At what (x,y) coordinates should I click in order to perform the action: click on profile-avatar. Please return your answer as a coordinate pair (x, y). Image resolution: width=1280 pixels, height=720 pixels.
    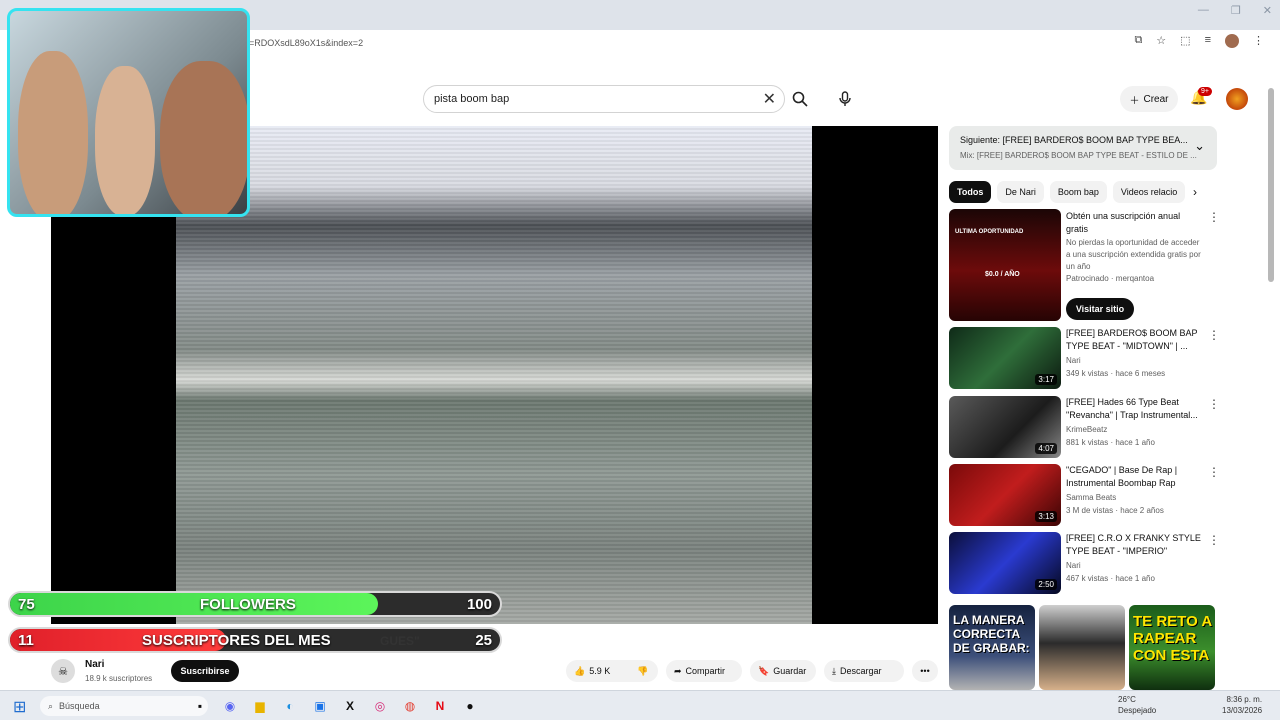
    Looking at the image, I should click on (1232, 41).